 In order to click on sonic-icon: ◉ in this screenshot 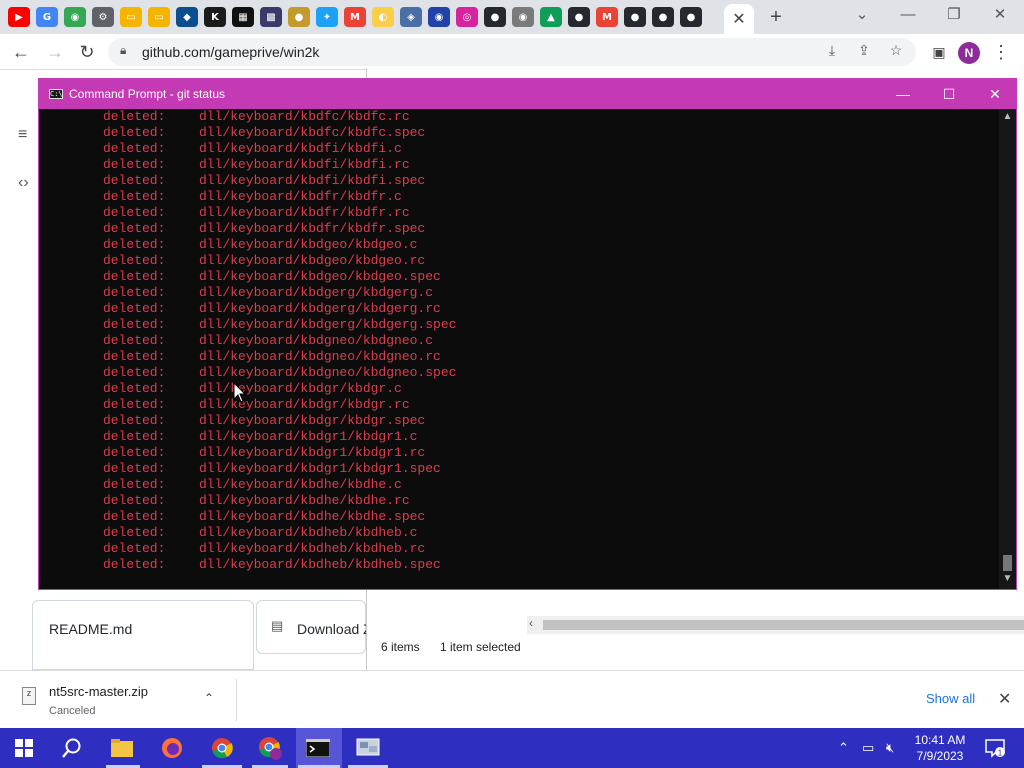, I will do `click(439, 17)`.